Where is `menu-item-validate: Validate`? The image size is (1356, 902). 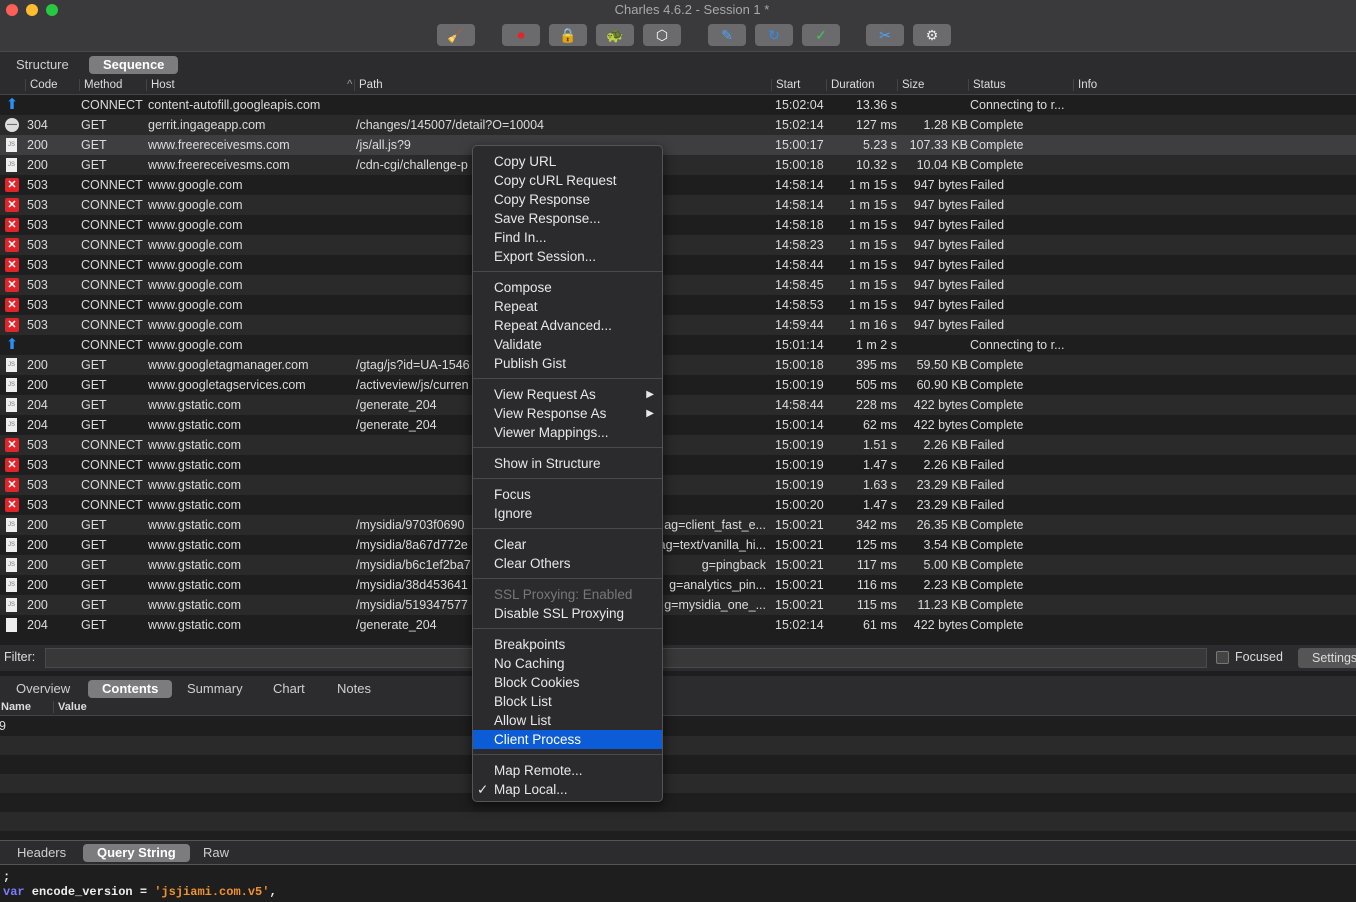 menu-item-validate: Validate is located at coordinates (567, 344).